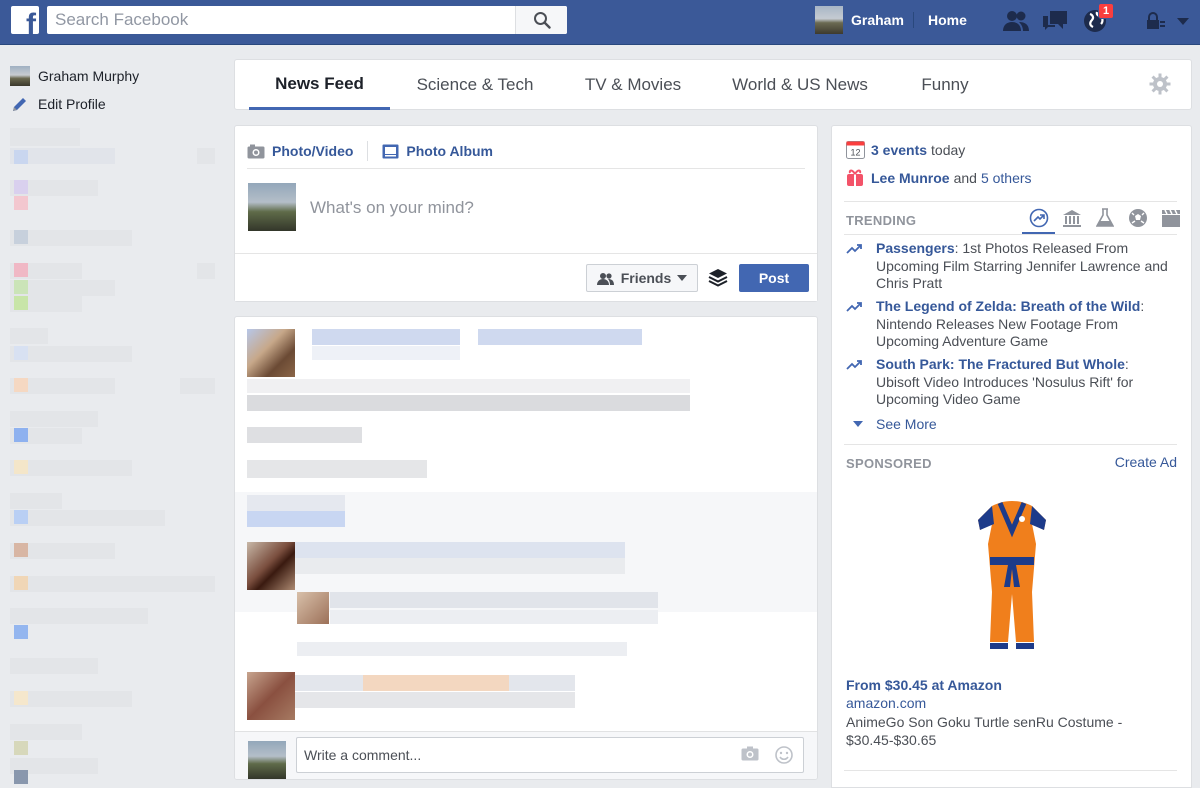 The width and height of the screenshot is (1200, 788). Describe the element at coordinates (899, 150) in the screenshot. I see `events-count: 3 events` at that location.